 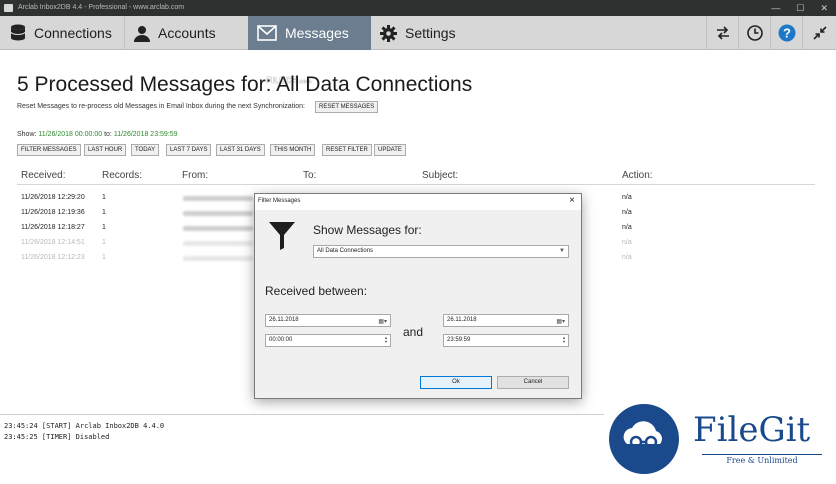 I want to click on cancel-button: Cancel, so click(x=533, y=382).